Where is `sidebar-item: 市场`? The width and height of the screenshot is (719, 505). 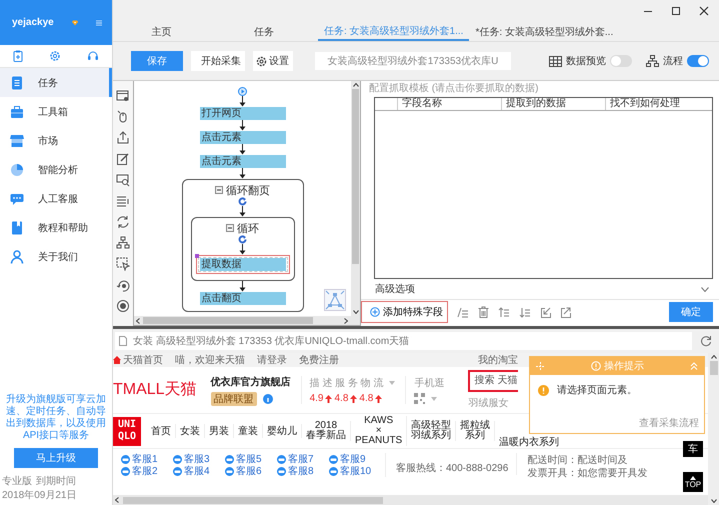
sidebar-item: 市场 is located at coordinates (56, 140).